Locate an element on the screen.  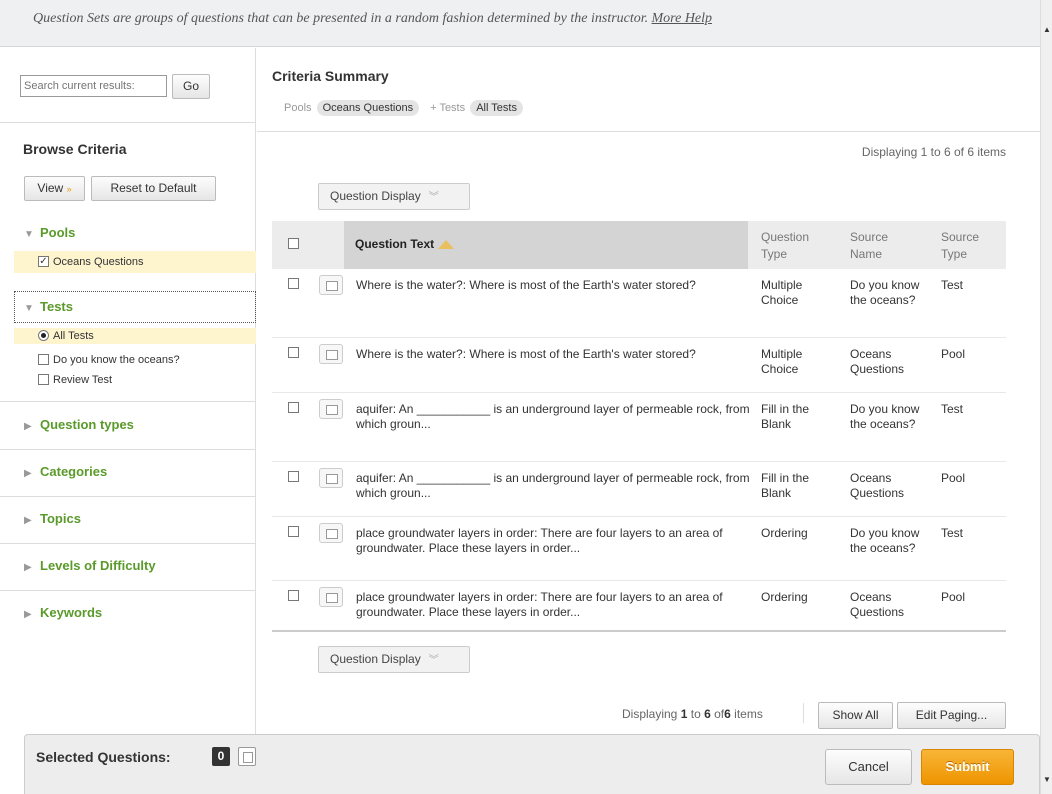
more-help-link: More Help is located at coordinates (682, 18).